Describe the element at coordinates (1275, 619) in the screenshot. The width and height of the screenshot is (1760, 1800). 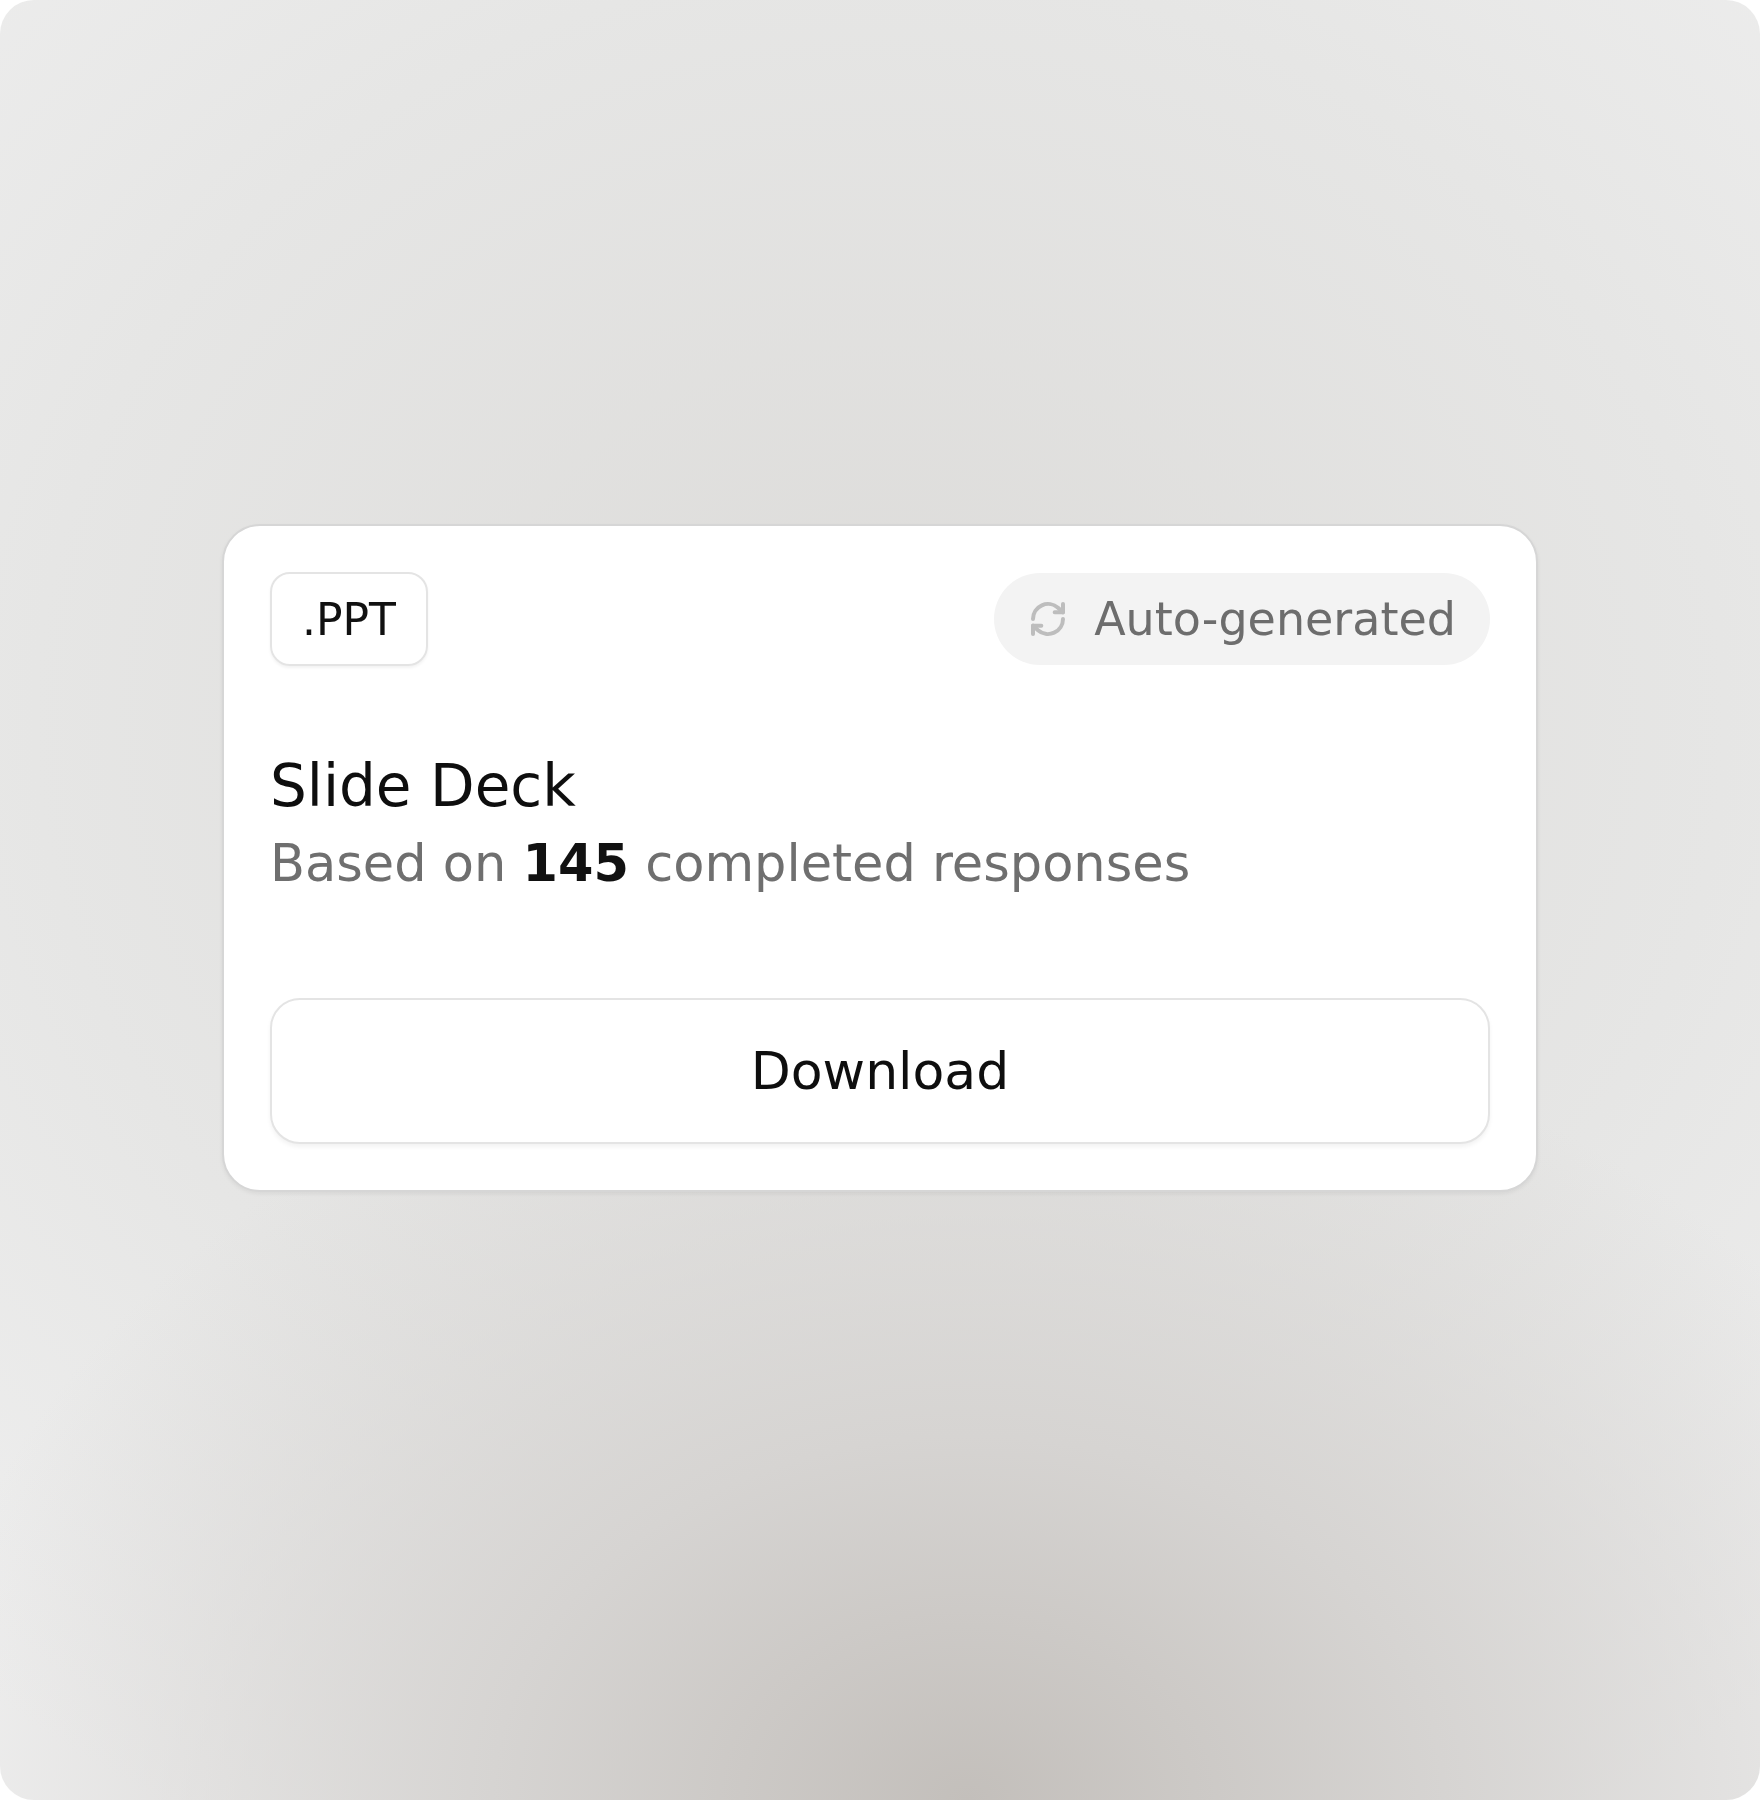
I see `status-label: Auto-generated` at that location.